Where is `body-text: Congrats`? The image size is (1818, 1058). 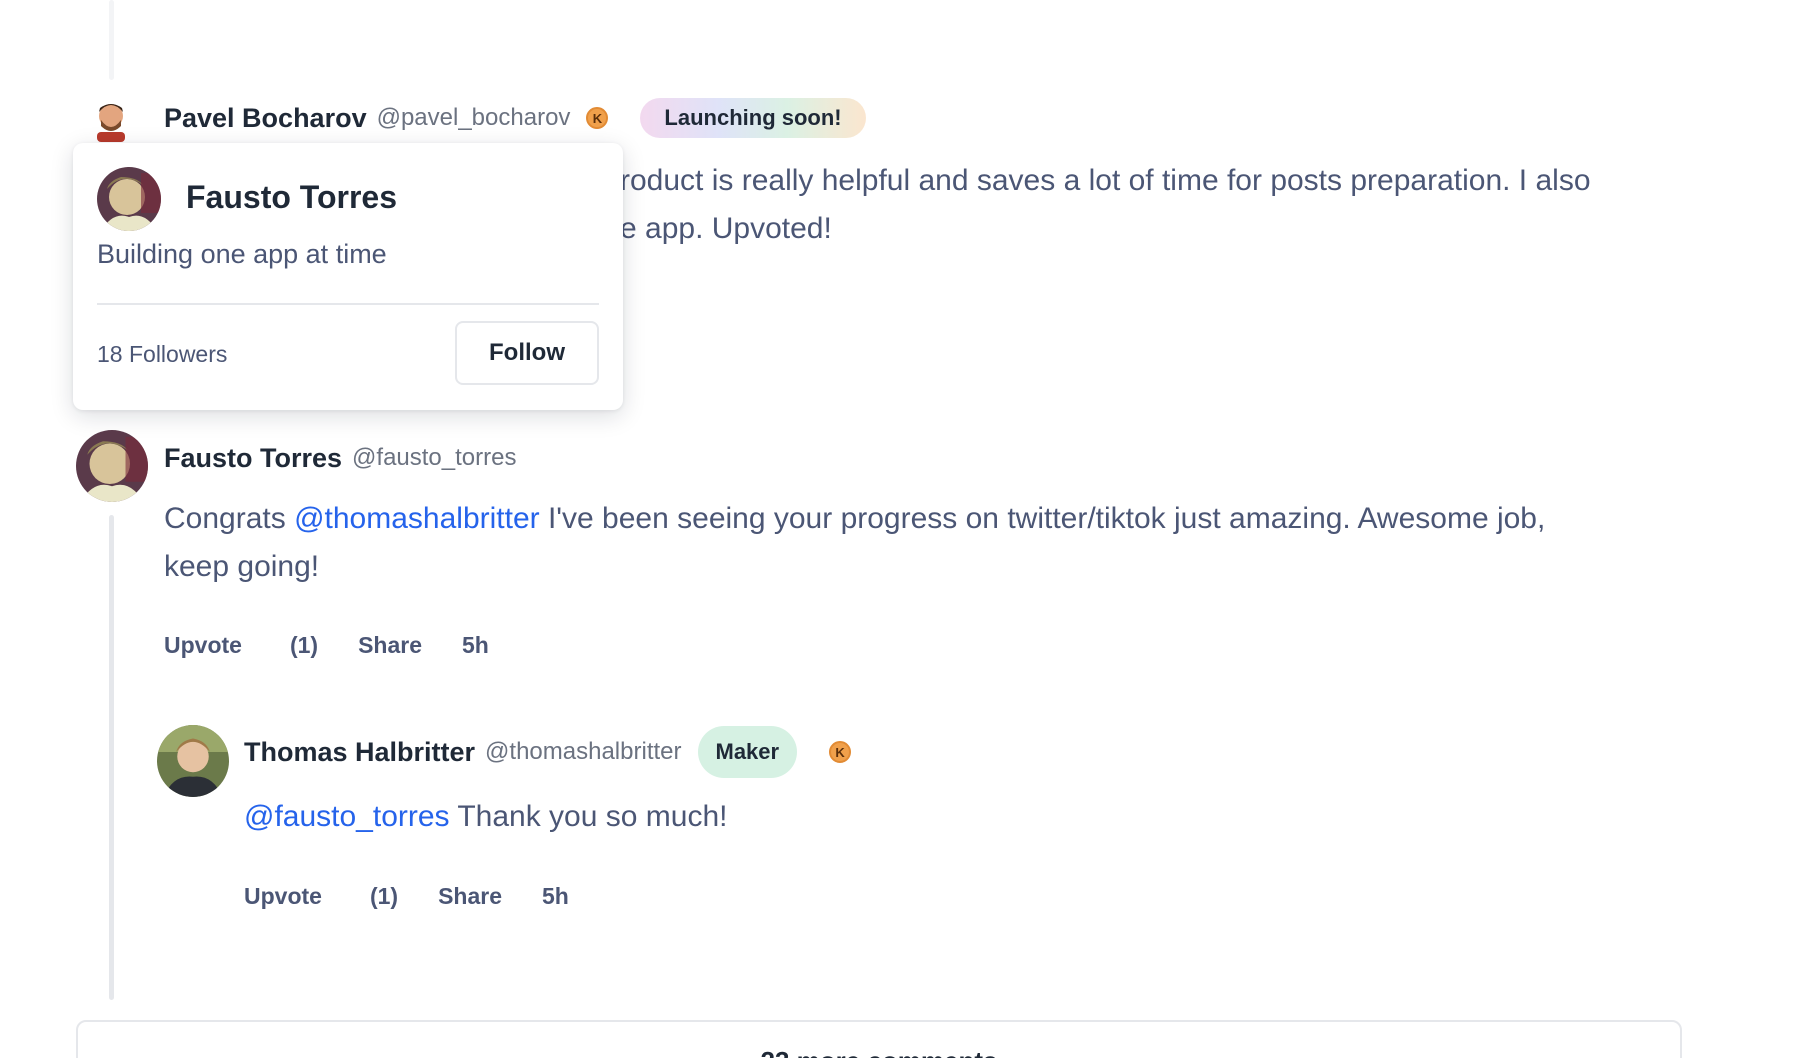
body-text: Congrats is located at coordinates (229, 518).